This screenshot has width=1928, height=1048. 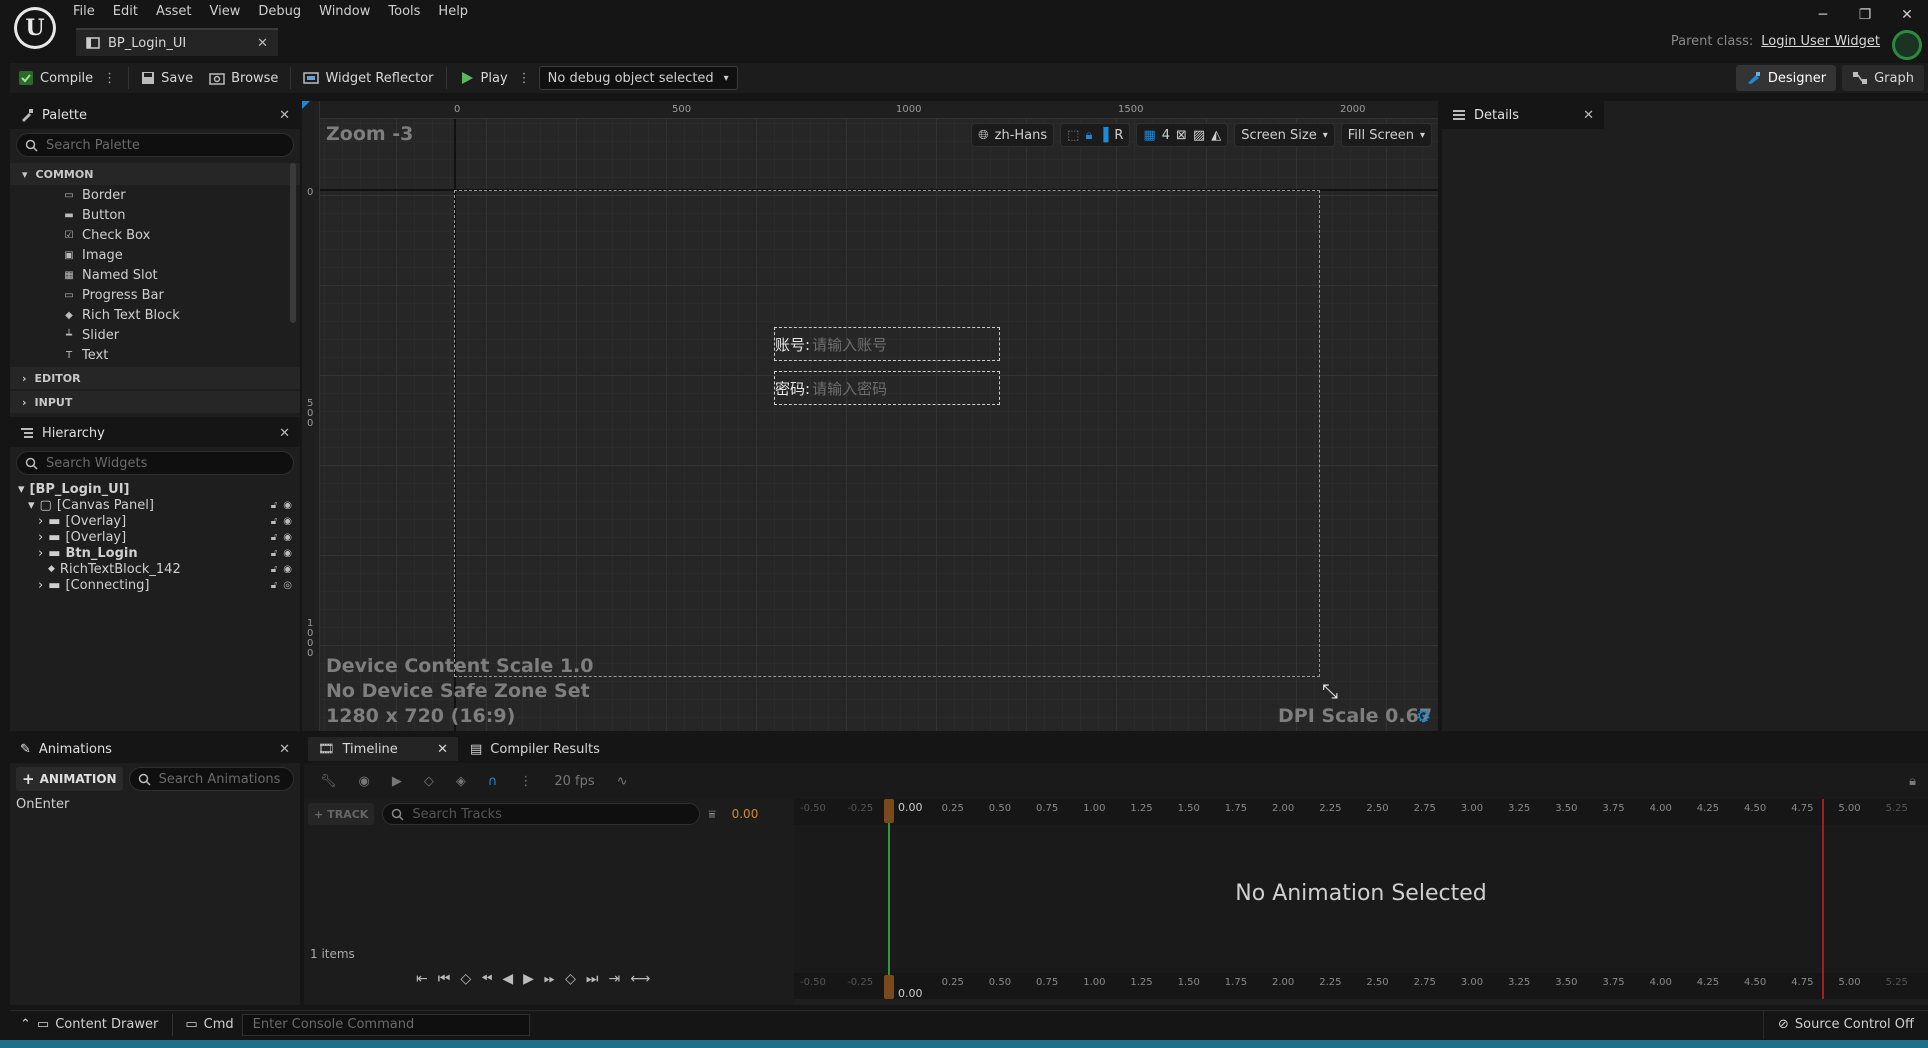 What do you see at coordinates (1284, 135) in the screenshot?
I see `screen-size-dropdown: Screen Size ▾` at bounding box center [1284, 135].